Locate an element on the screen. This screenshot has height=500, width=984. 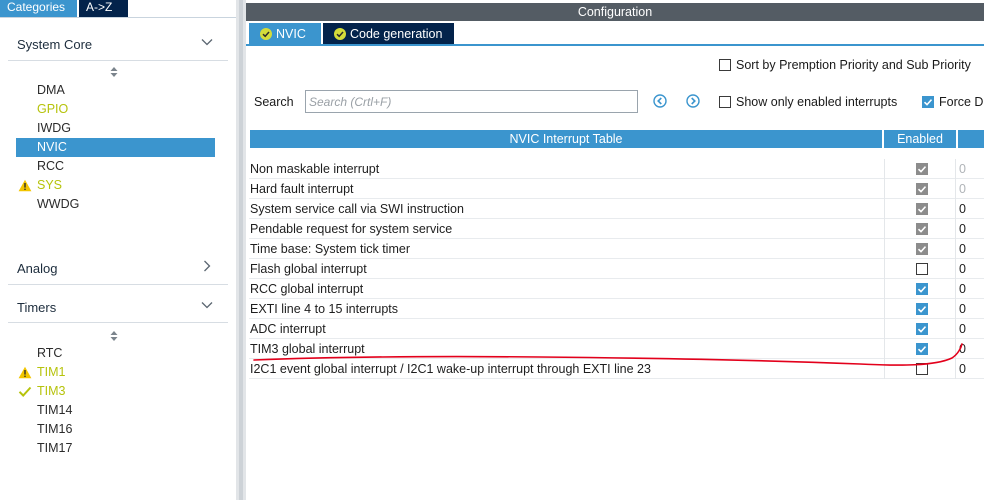
table-row: ADC interrupt 0 is located at coordinates (616, 329).